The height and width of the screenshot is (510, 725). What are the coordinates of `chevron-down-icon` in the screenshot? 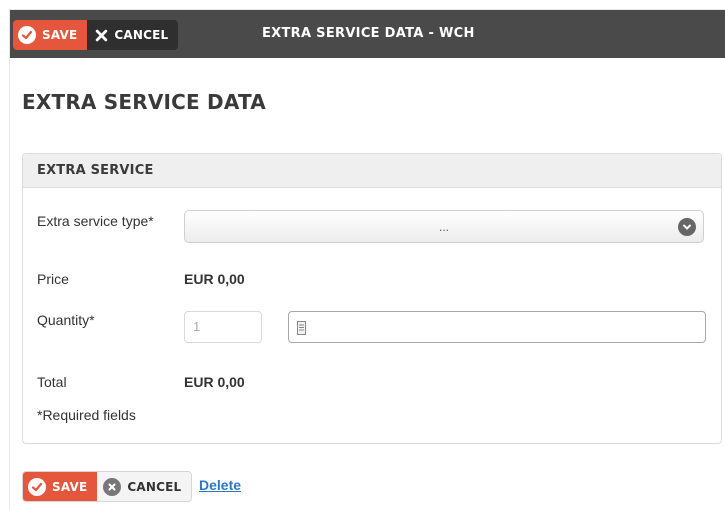 It's located at (687, 227).